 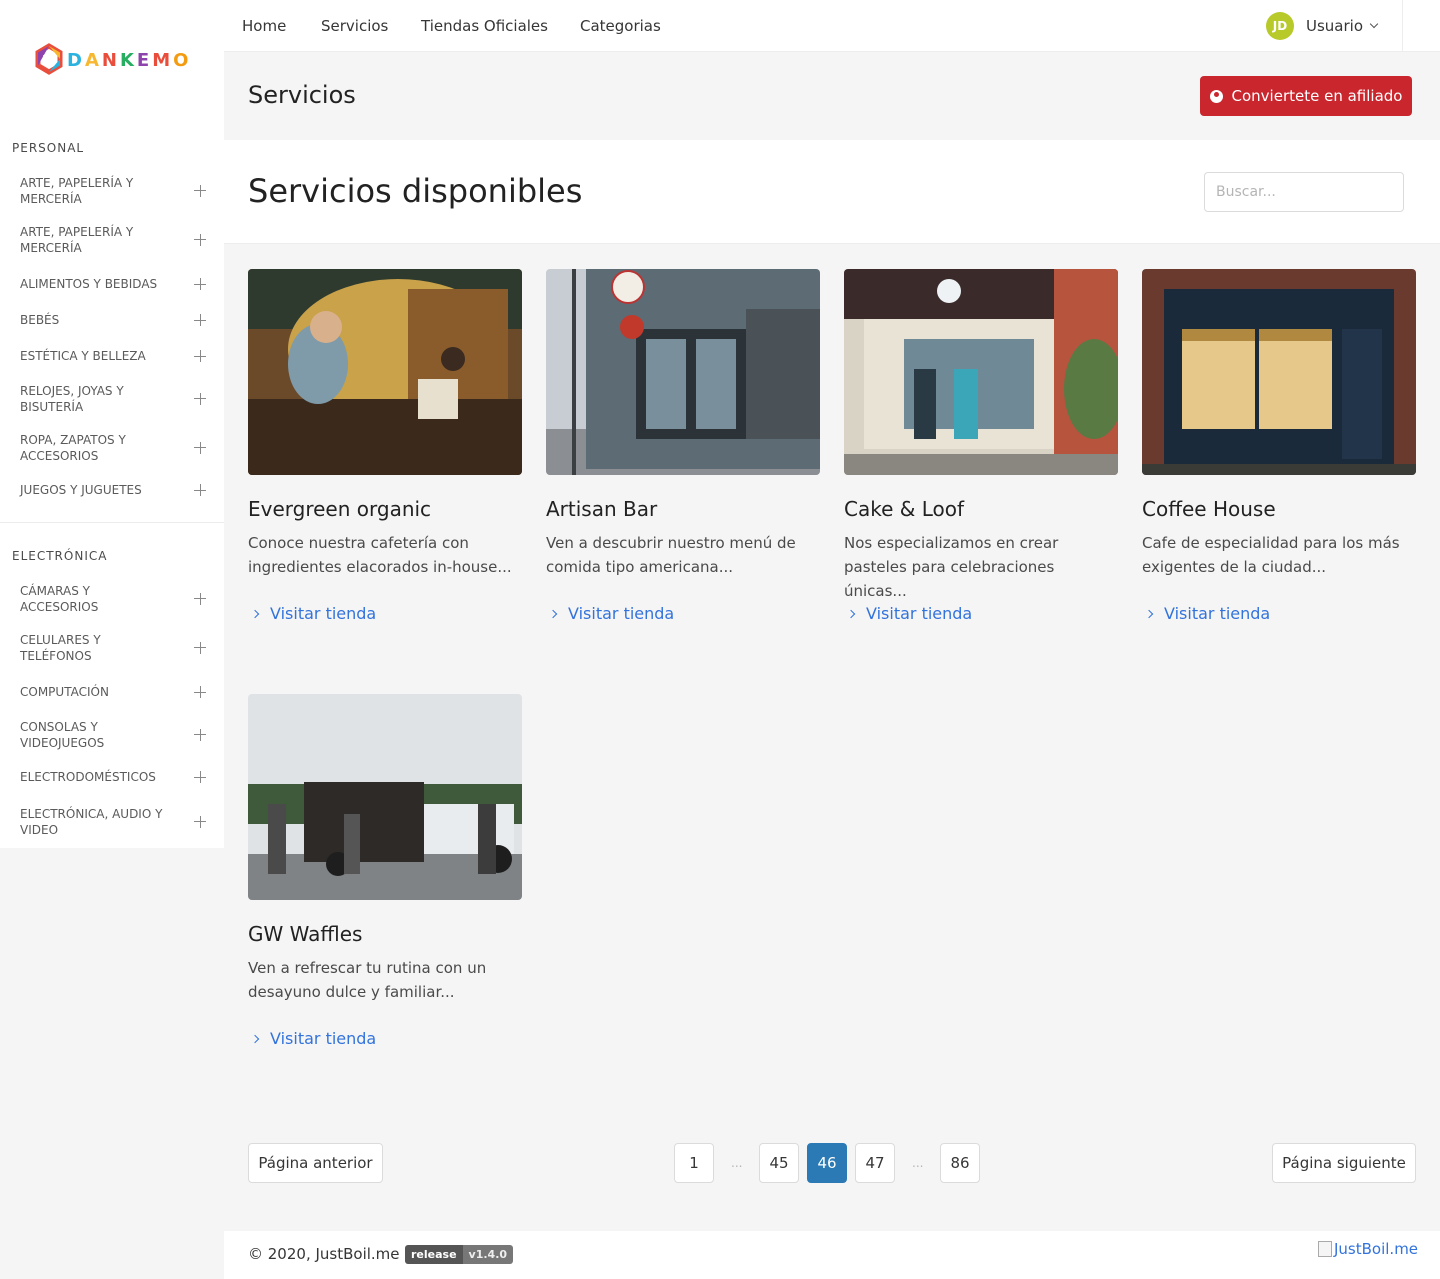 What do you see at coordinates (88, 777) in the screenshot?
I see `sidebar-item-label: Electrodomésticos` at bounding box center [88, 777].